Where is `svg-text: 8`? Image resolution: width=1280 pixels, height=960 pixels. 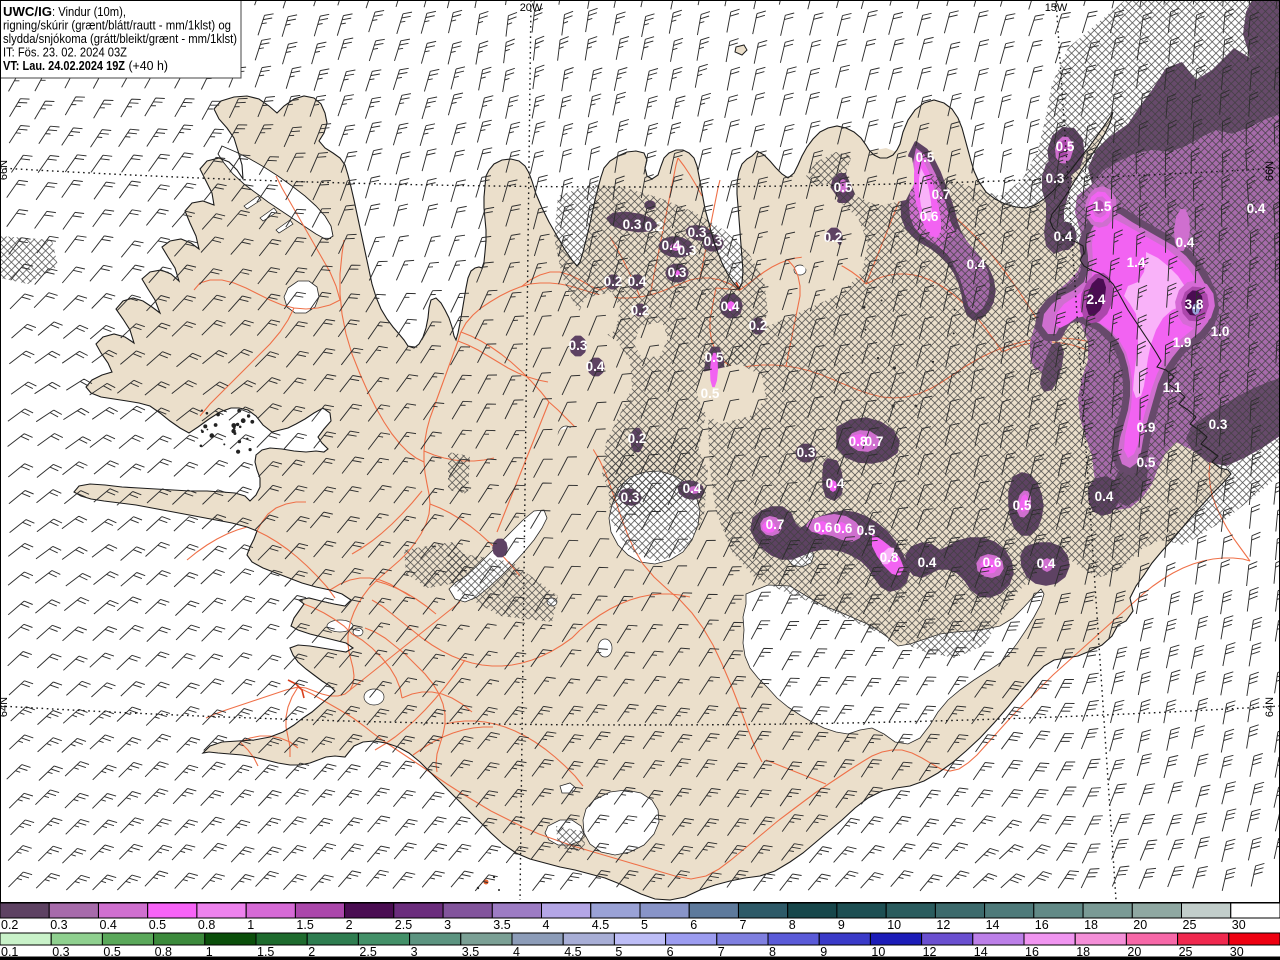 svg-text: 8 is located at coordinates (792, 925).